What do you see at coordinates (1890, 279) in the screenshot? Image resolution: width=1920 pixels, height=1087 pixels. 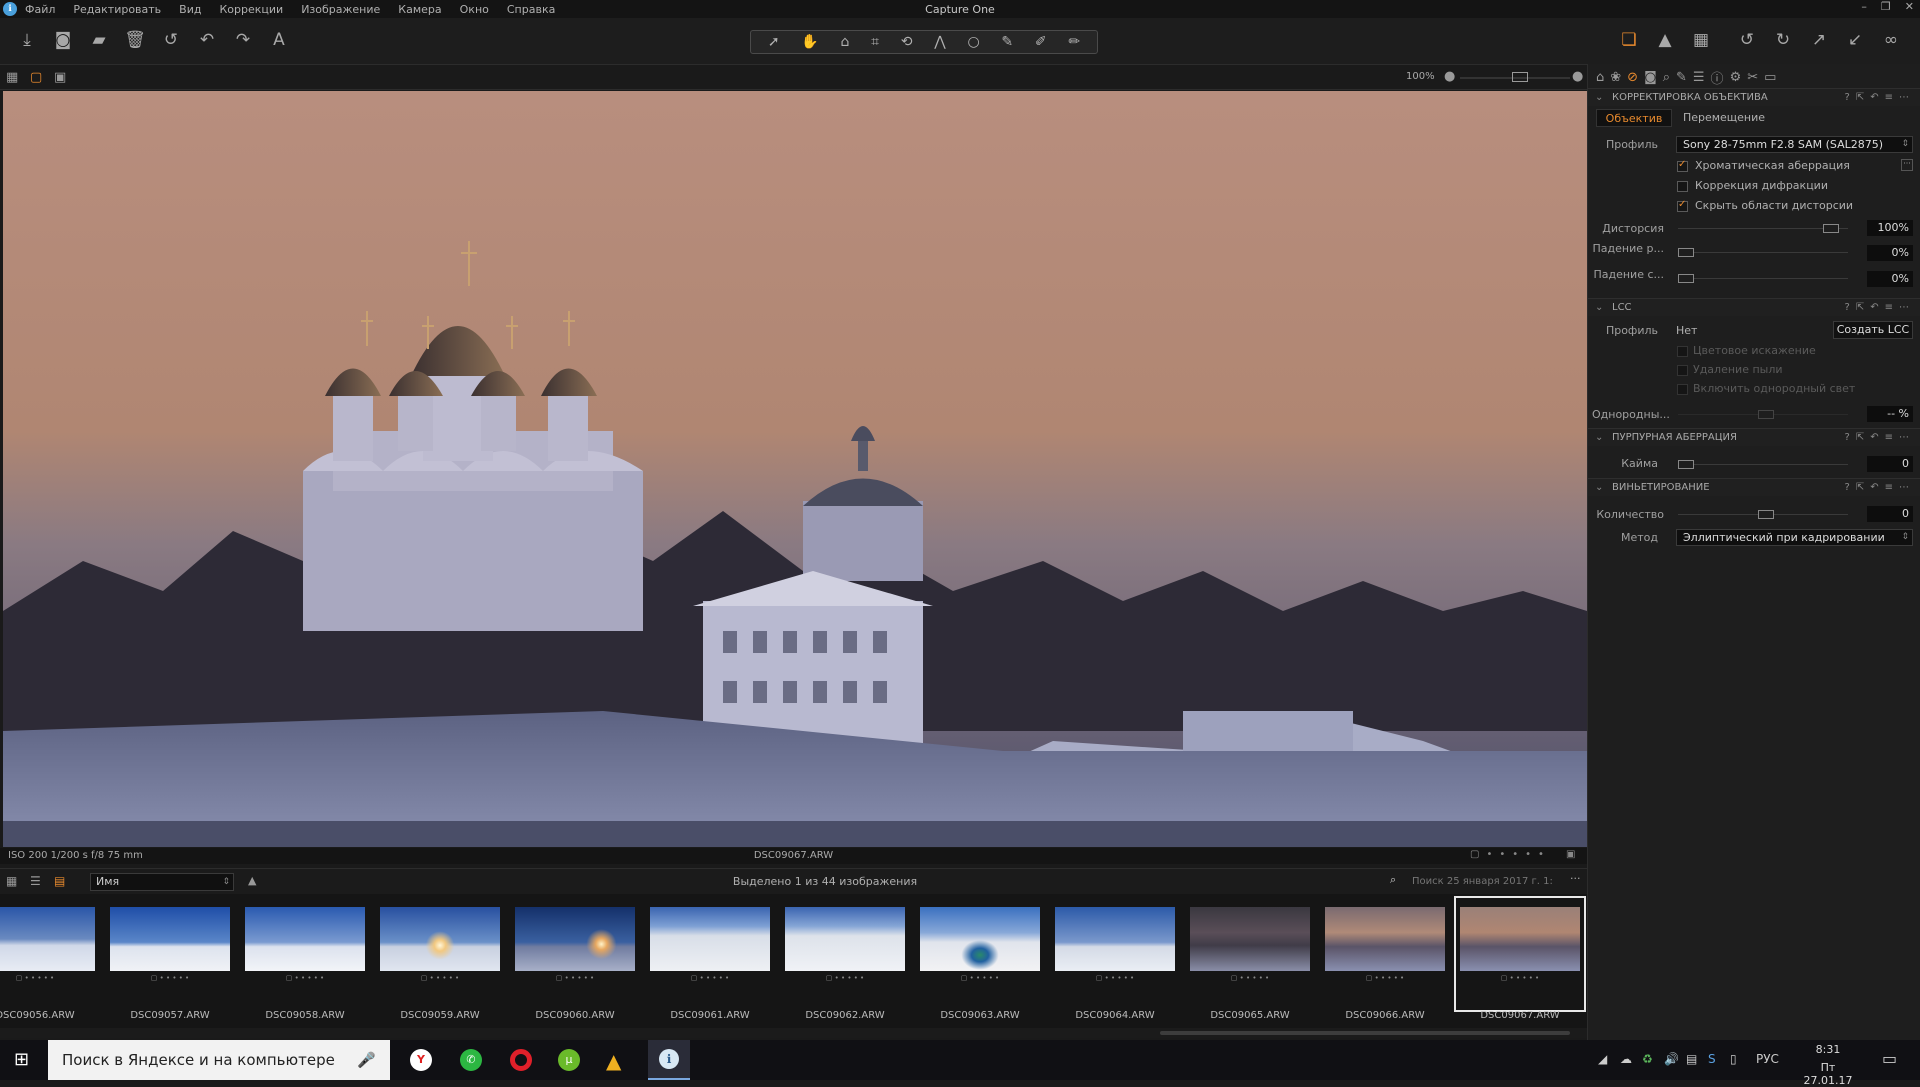 I see `falloff-s-value: 0%` at bounding box center [1890, 279].